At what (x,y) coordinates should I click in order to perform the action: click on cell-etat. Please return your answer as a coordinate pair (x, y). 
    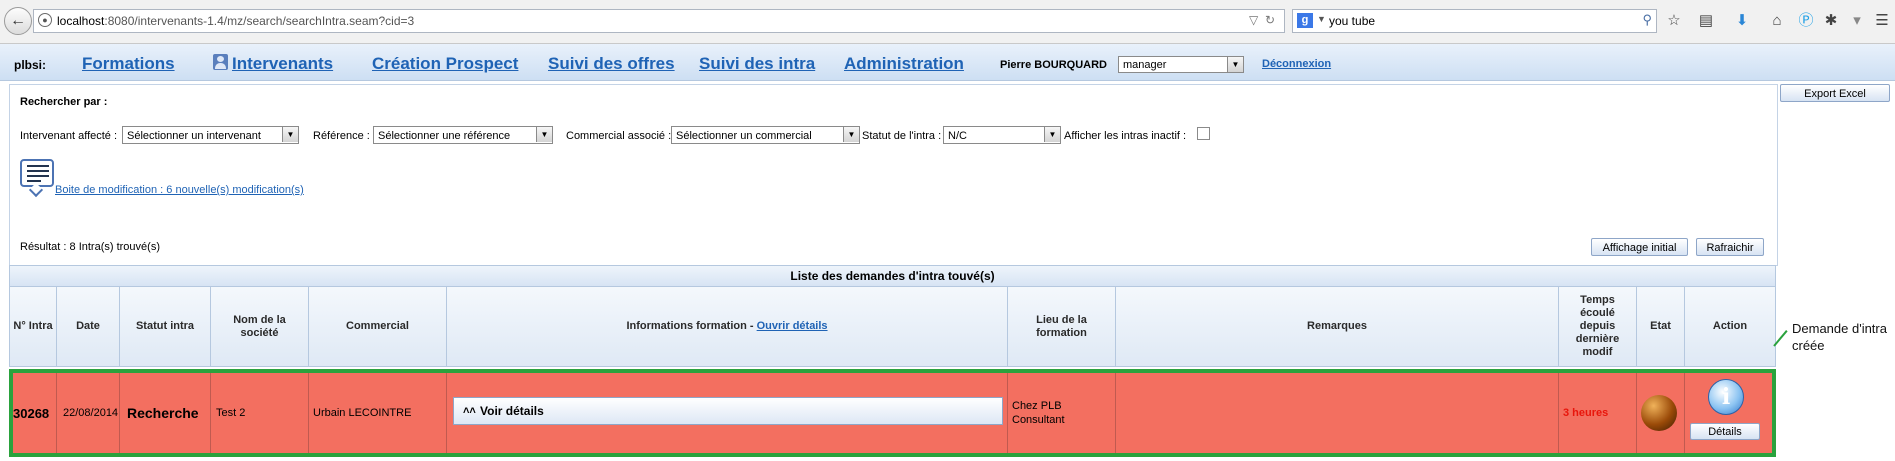
    Looking at the image, I should click on (1661, 413).